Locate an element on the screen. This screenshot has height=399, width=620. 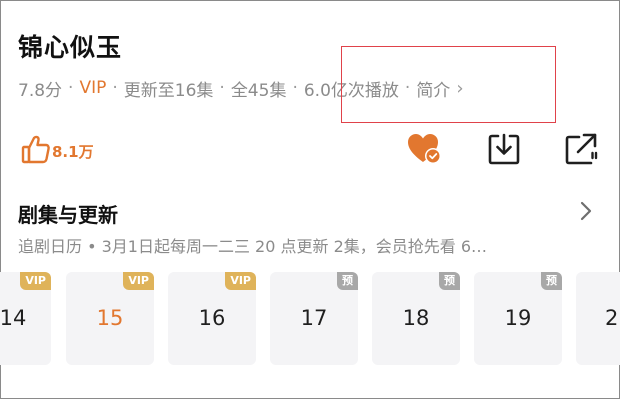
like-count: 8.1万 is located at coordinates (73, 152).